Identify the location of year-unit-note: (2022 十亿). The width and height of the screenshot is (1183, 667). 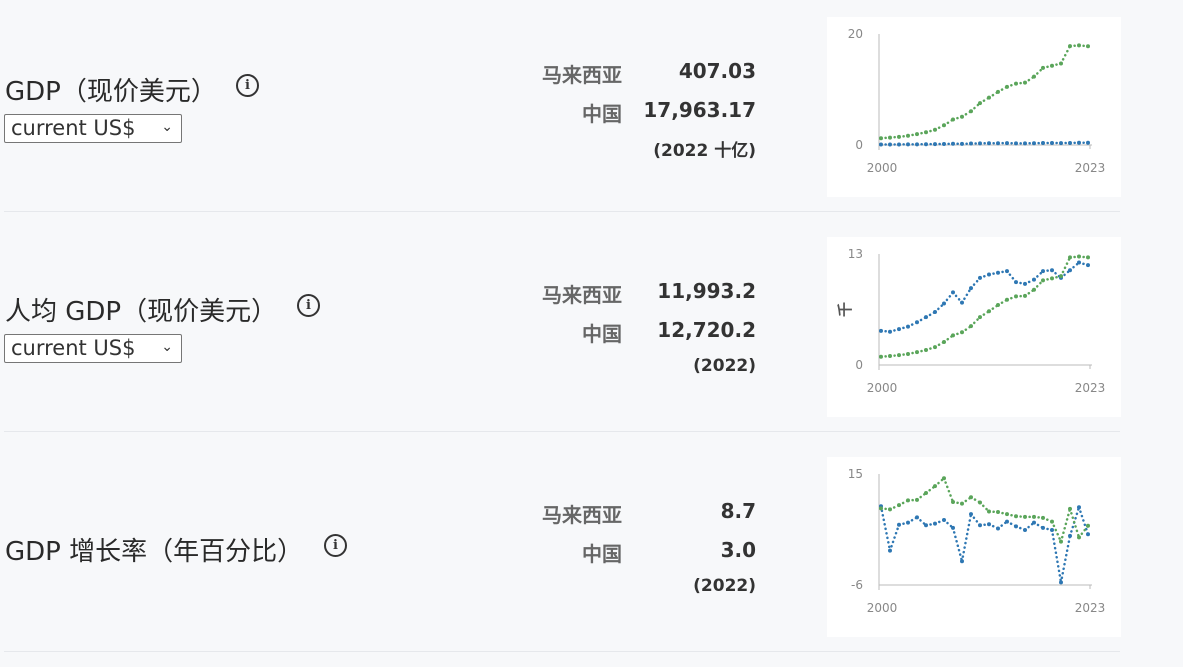
(704, 151).